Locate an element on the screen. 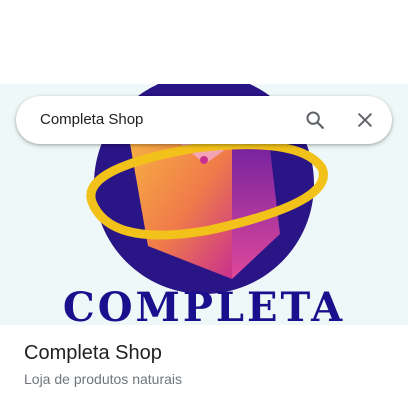  place-category: Loja de produtos naturais is located at coordinates (103, 379).